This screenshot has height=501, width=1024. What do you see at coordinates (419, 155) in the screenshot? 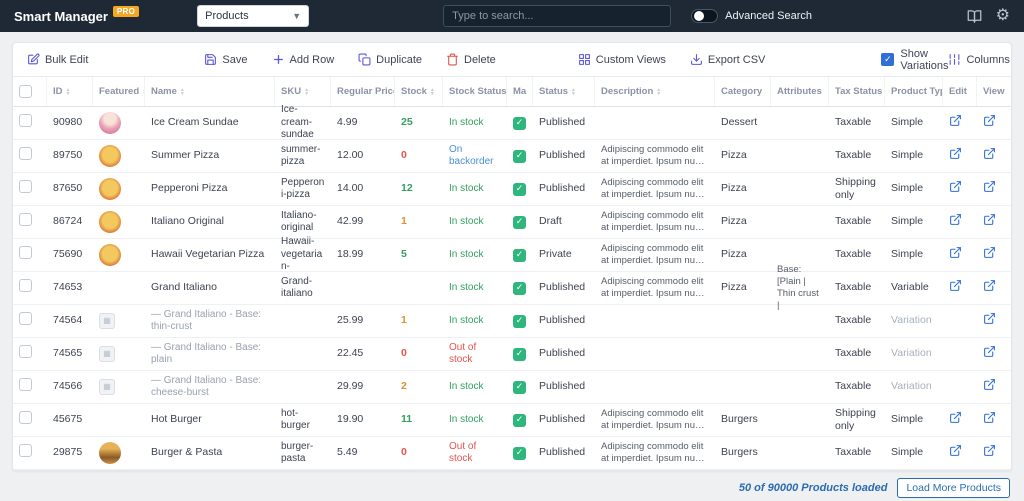
I see `cell-stock: 0` at bounding box center [419, 155].